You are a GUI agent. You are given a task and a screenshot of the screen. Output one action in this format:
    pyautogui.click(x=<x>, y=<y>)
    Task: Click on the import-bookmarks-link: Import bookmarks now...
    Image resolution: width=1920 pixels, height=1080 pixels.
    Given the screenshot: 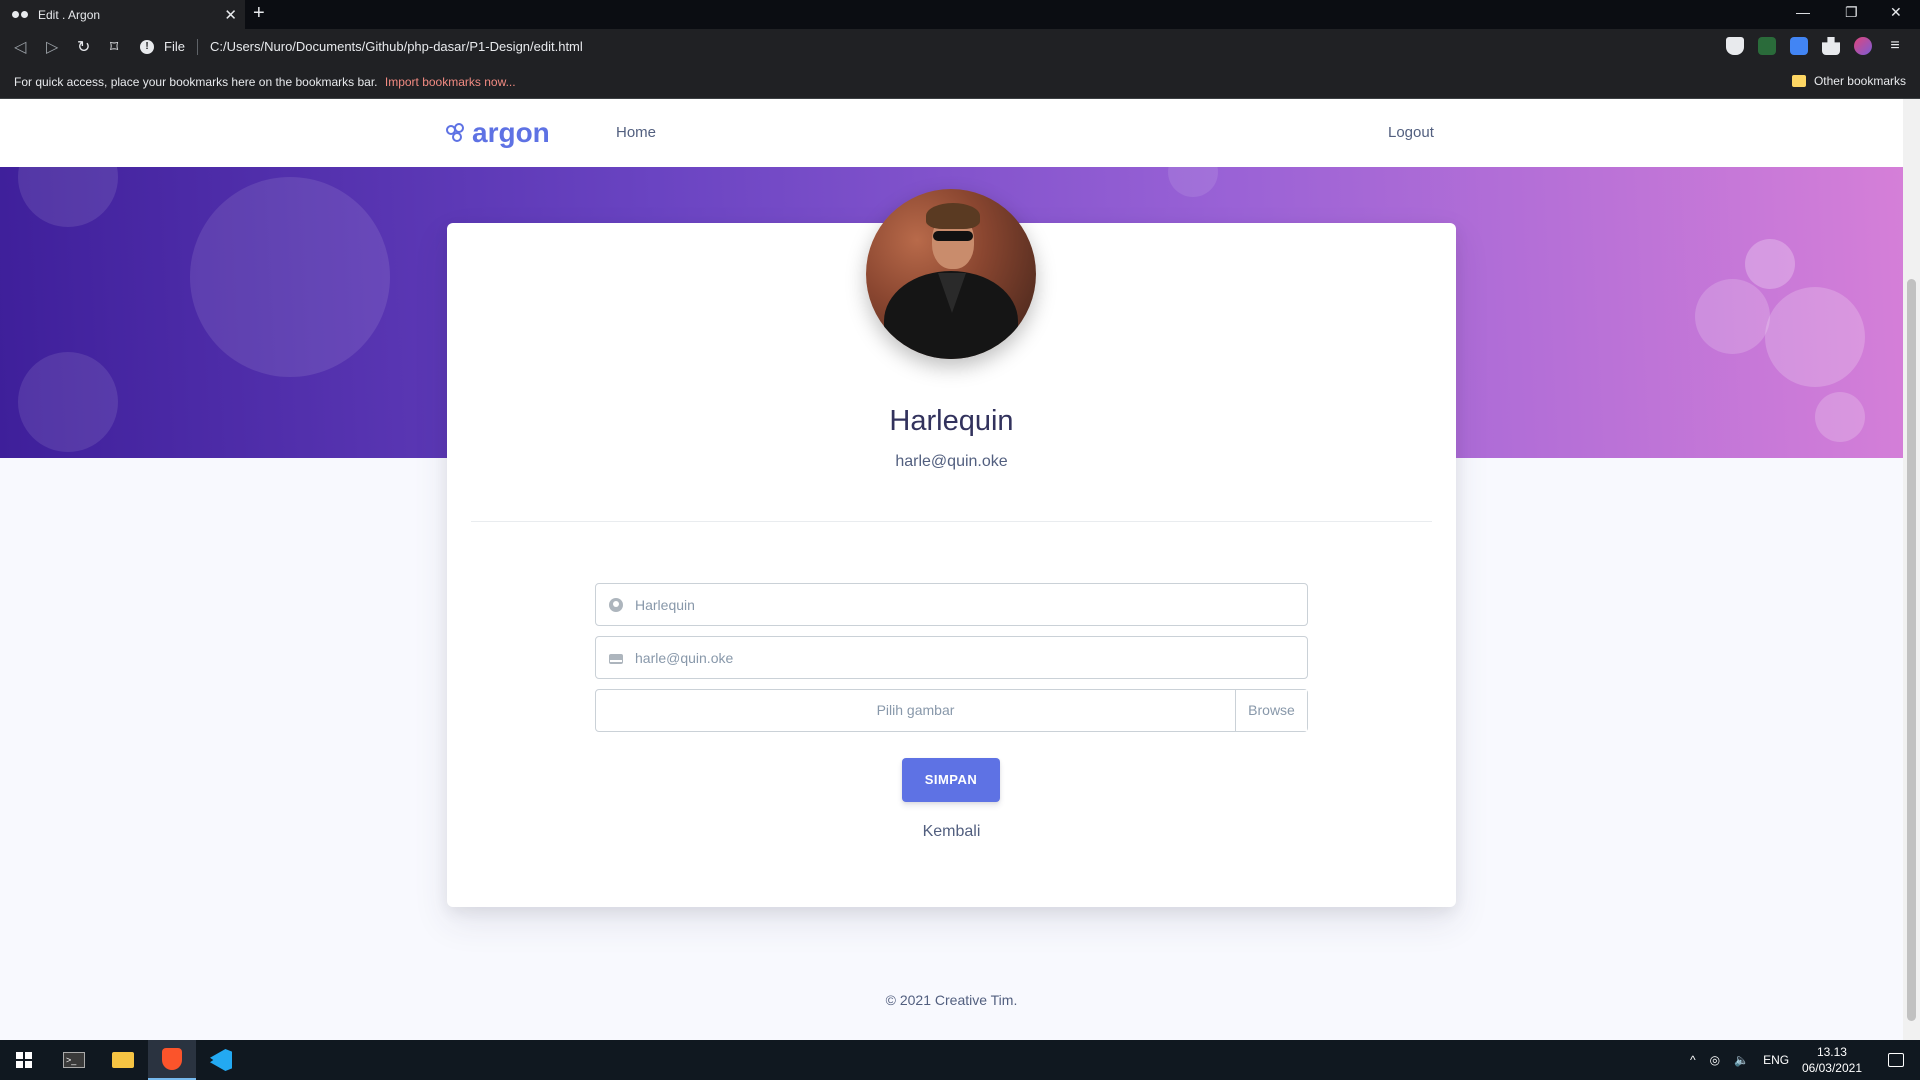 What is the action you would take?
    pyautogui.click(x=450, y=82)
    